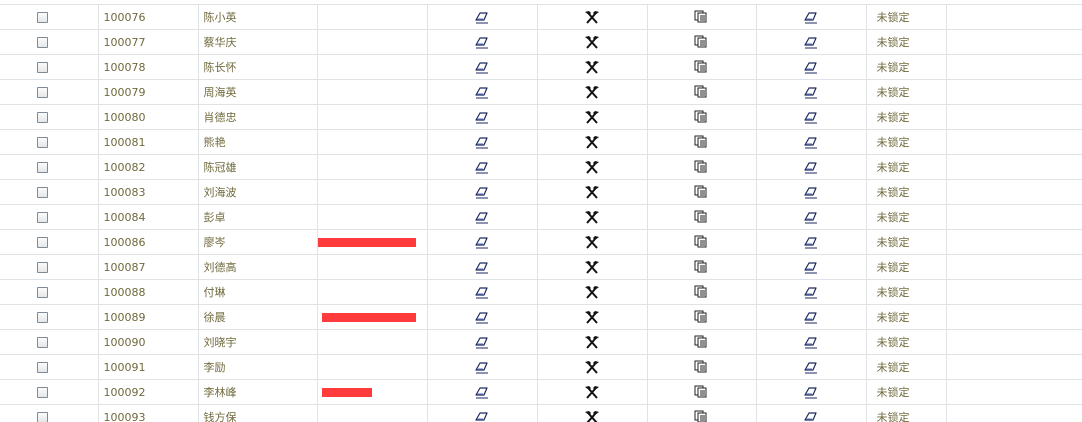  What do you see at coordinates (1014, 92) in the screenshot?
I see `trailing-cell` at bounding box center [1014, 92].